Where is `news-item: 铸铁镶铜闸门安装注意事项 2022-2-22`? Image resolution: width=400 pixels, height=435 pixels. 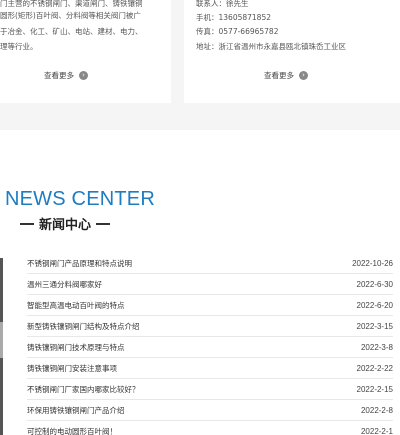 news-item: 铸铁镶铜闸门安装注意事项 2022-2-22 is located at coordinates (210, 368).